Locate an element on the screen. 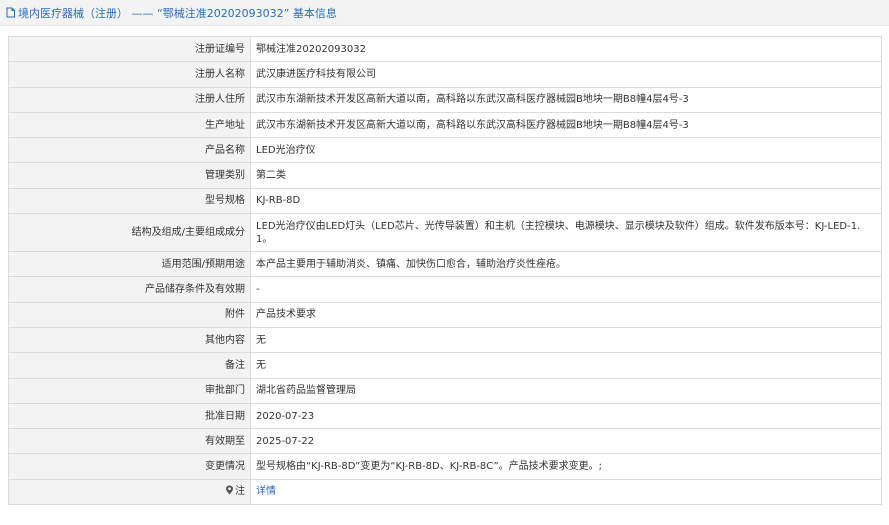  row-value: 第二类 is located at coordinates (566, 175).